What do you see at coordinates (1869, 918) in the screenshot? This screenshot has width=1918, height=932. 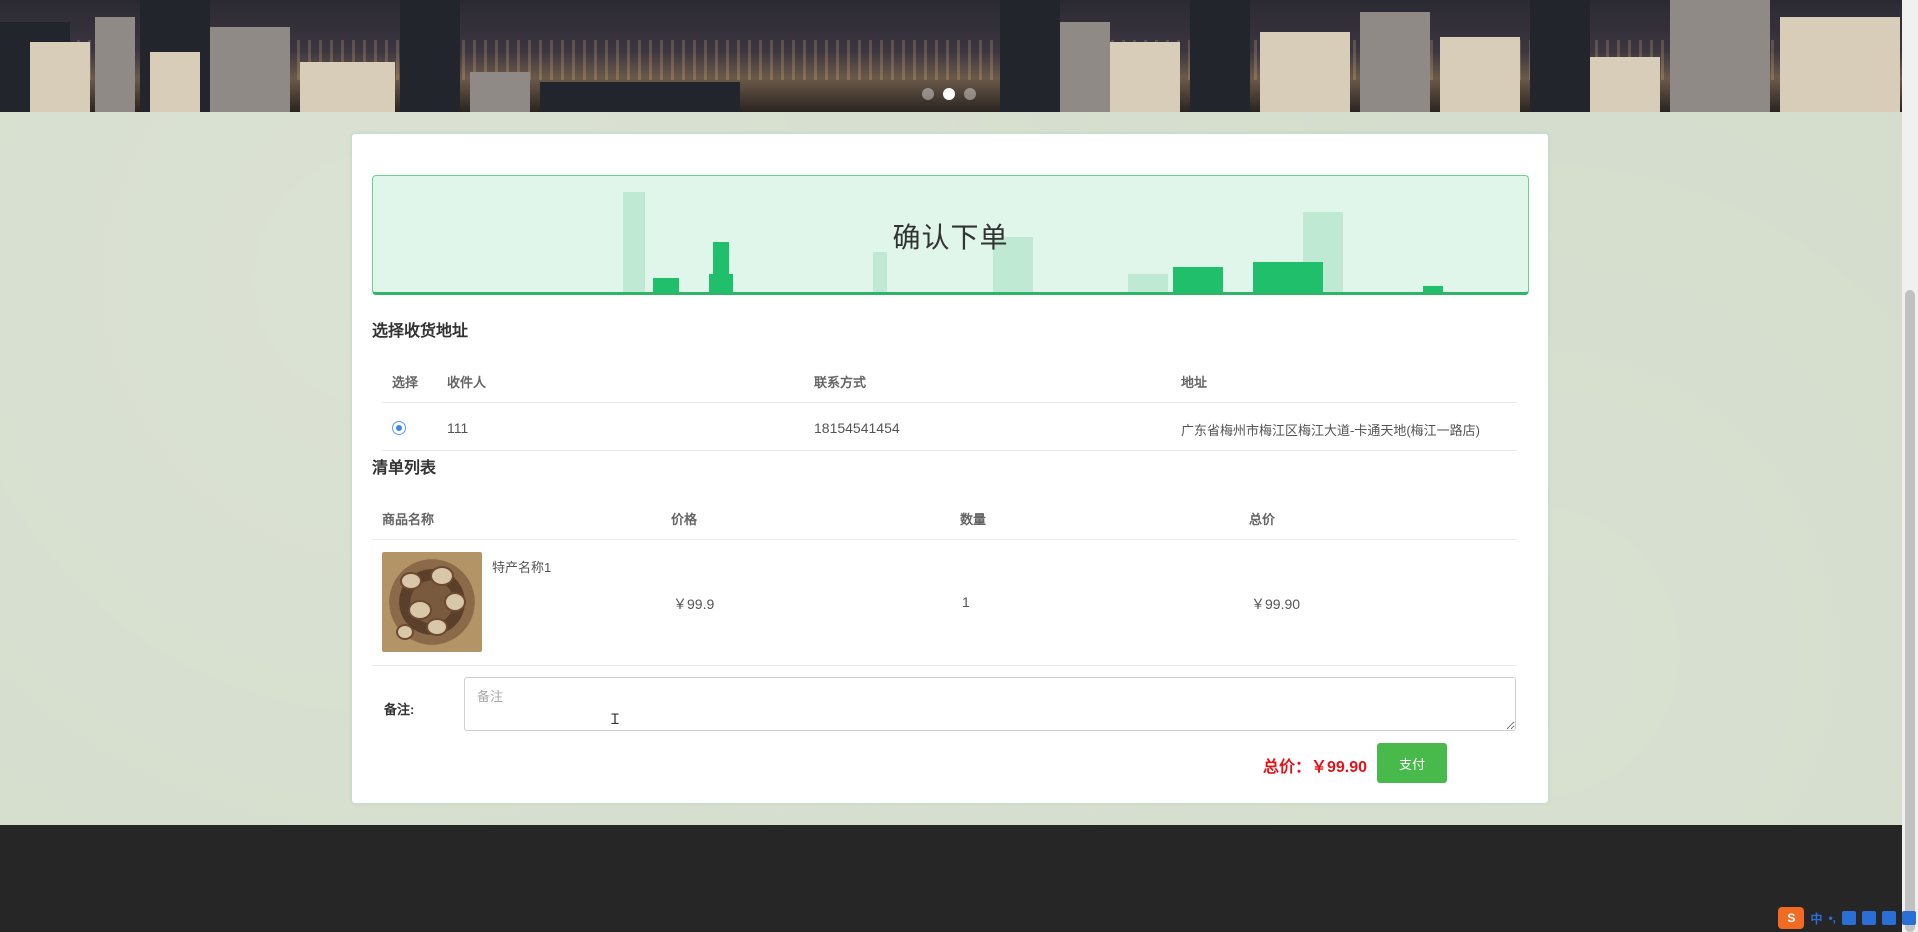 I see `keyboard-icon` at bounding box center [1869, 918].